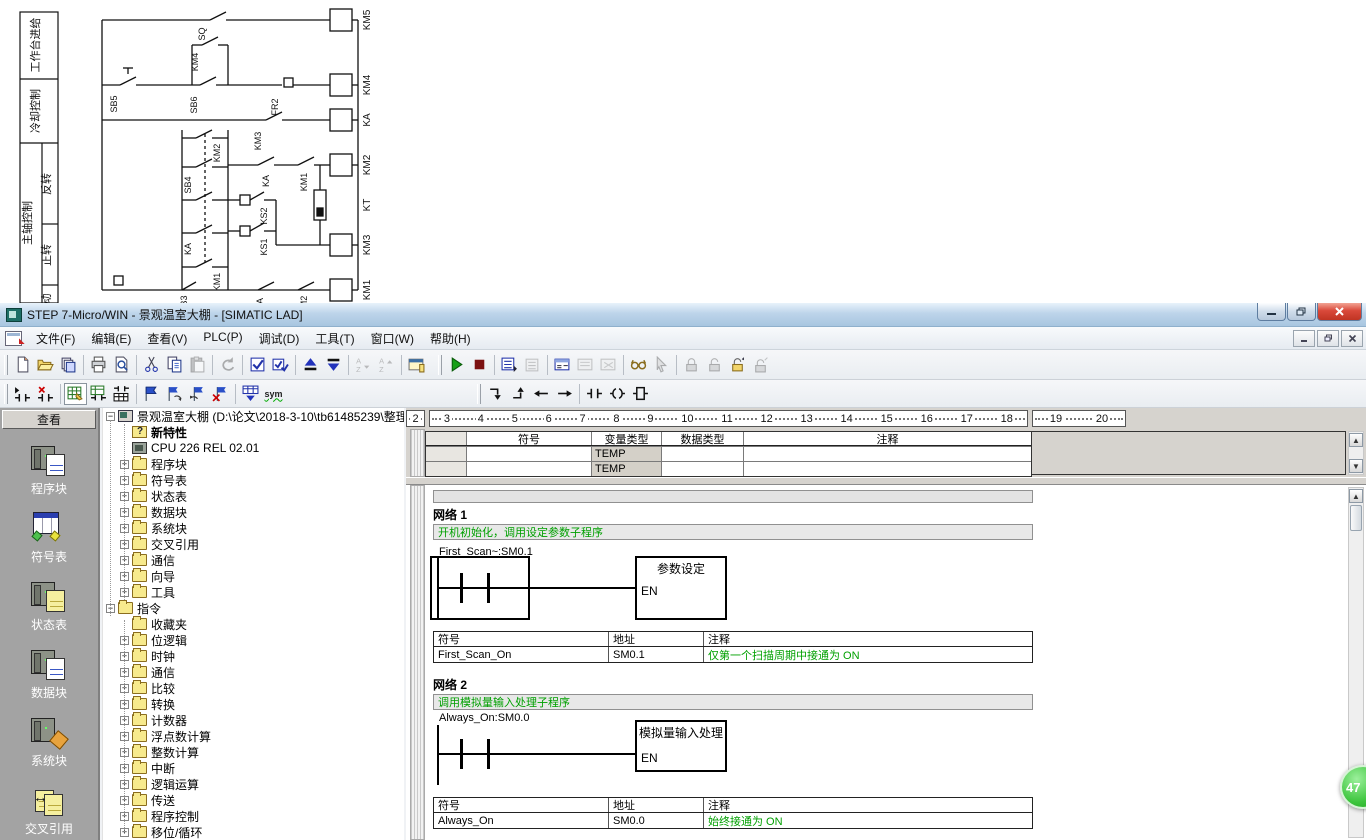 Image resolution: width=1366 pixels, height=840 pixels. I want to click on menu-item: 工具(T), so click(334, 338).